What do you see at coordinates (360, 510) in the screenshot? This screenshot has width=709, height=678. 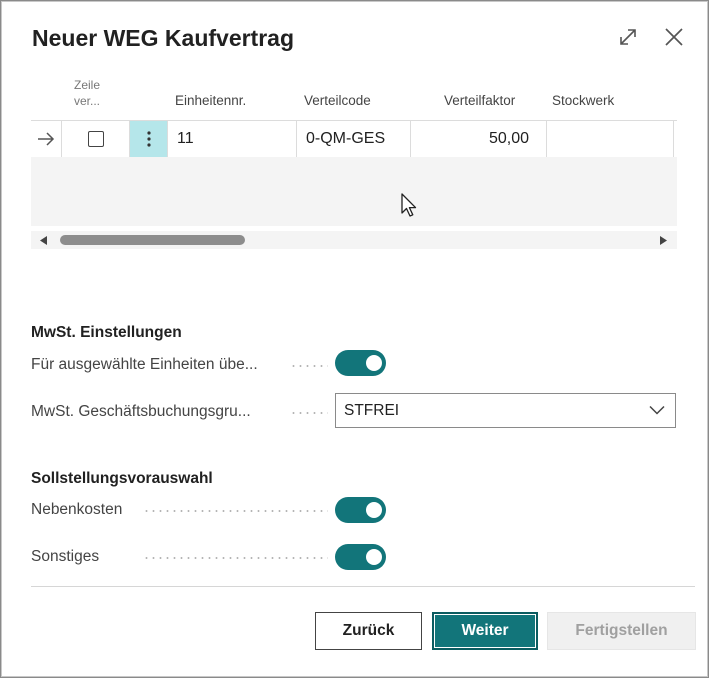 I see `ancillary-costs-toggle` at bounding box center [360, 510].